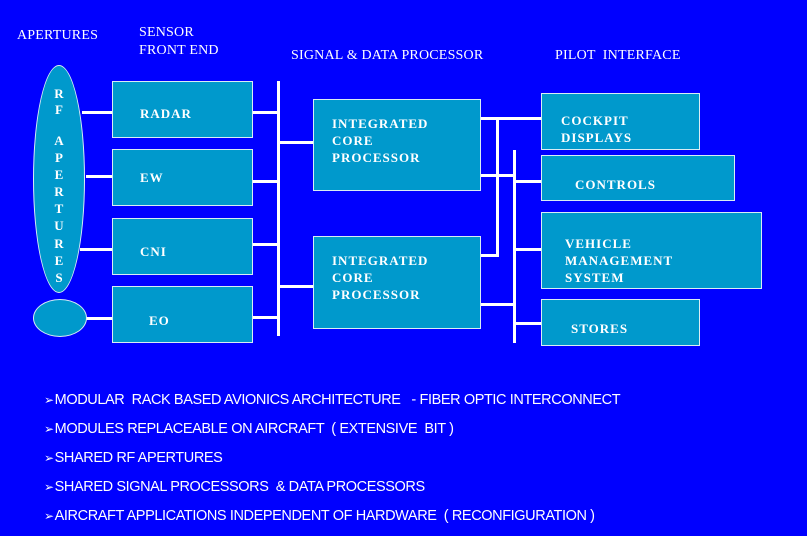  What do you see at coordinates (153, 251) in the screenshot?
I see `sensor-label: CNI` at bounding box center [153, 251].